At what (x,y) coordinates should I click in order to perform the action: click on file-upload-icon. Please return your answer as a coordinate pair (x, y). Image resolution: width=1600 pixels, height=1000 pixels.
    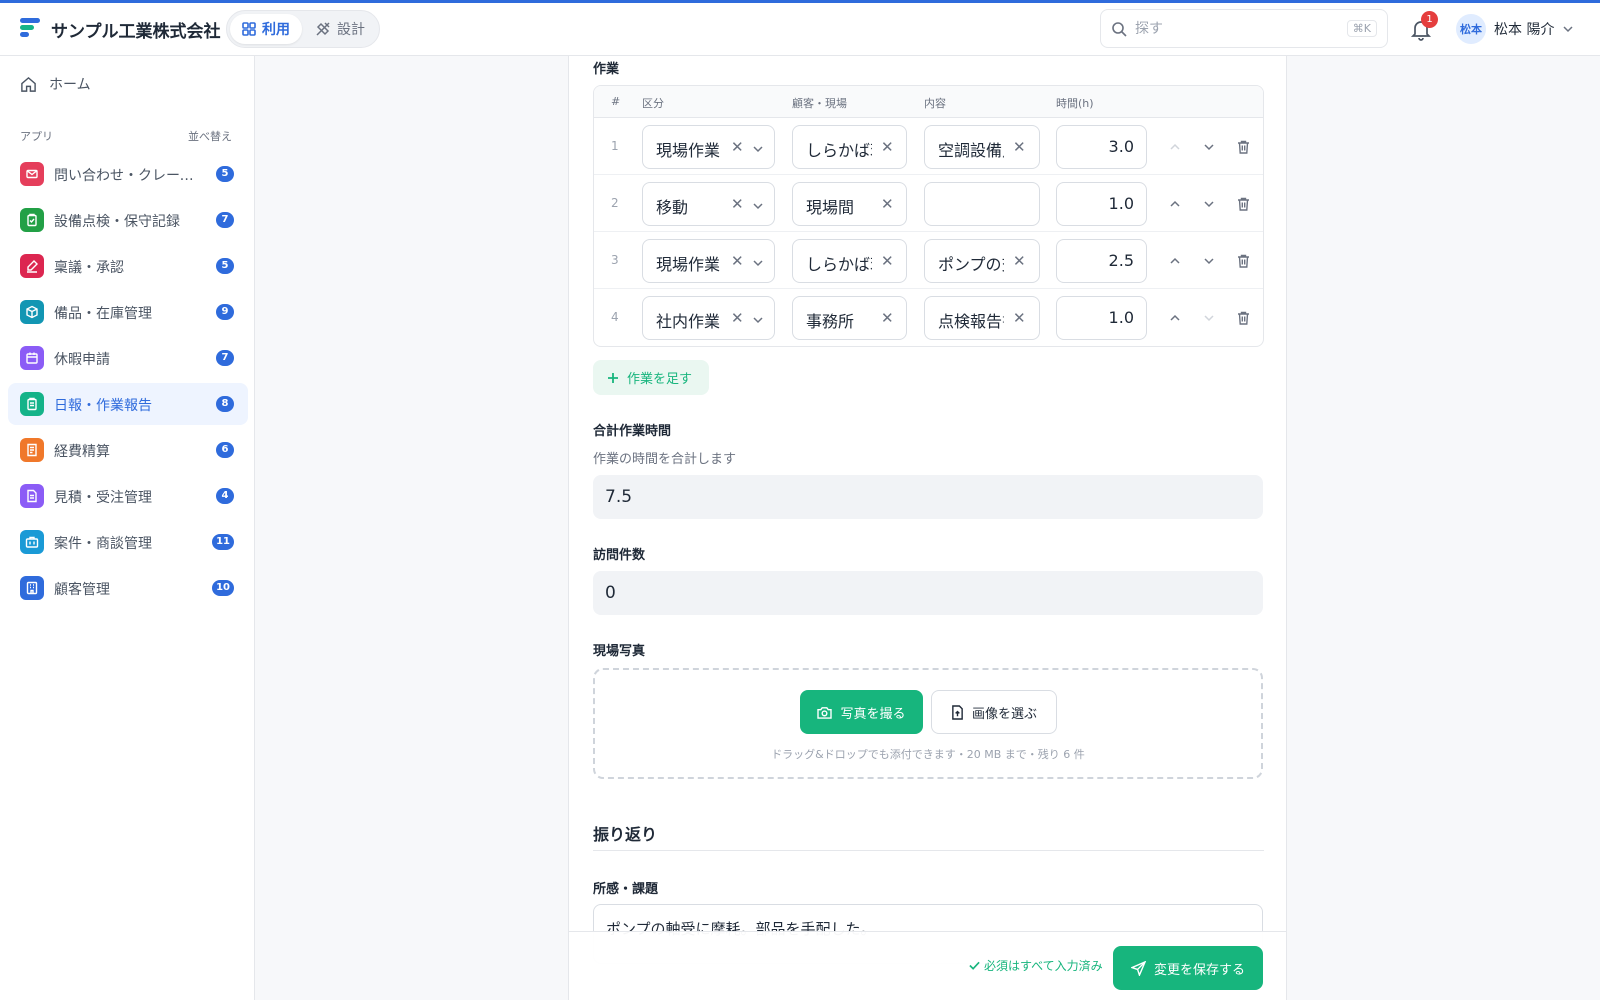
    Looking at the image, I should click on (957, 712).